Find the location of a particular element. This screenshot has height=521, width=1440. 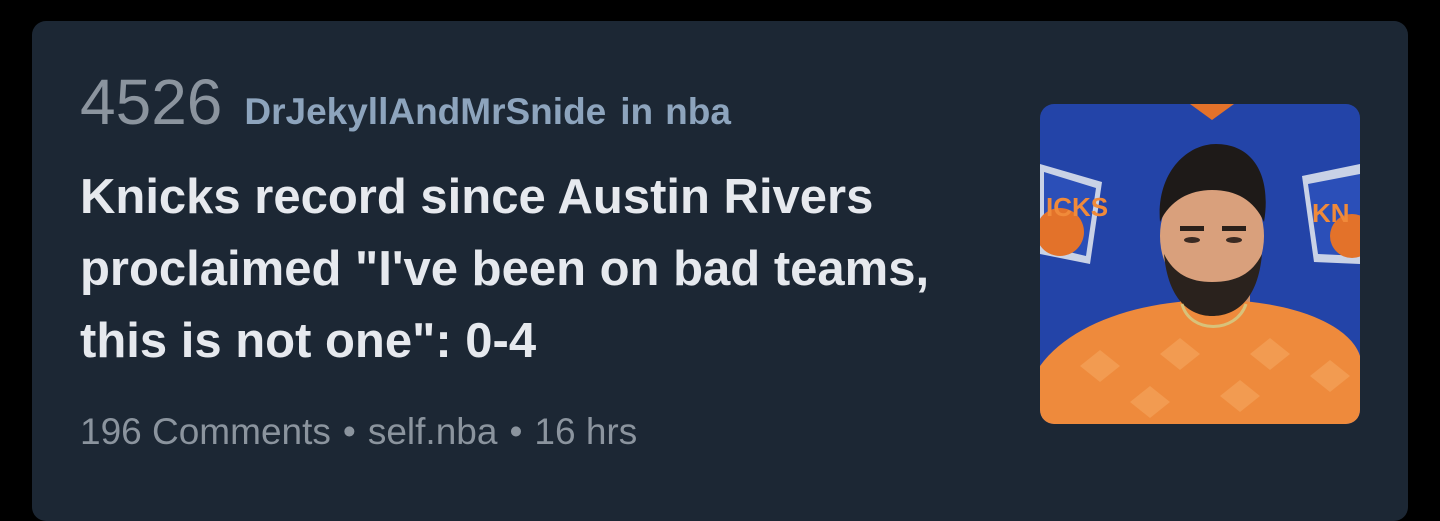

post-score: 4526 is located at coordinates (151, 102).